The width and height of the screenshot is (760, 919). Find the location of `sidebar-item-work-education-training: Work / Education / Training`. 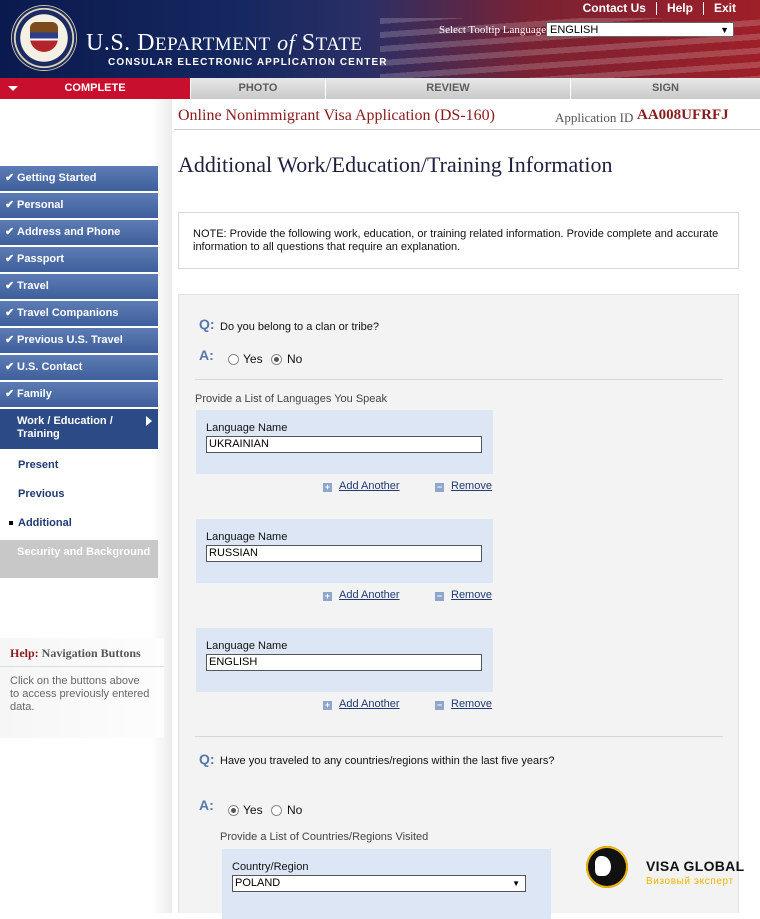

sidebar-item-work-education-training: Work / Education / Training is located at coordinates (79, 429).